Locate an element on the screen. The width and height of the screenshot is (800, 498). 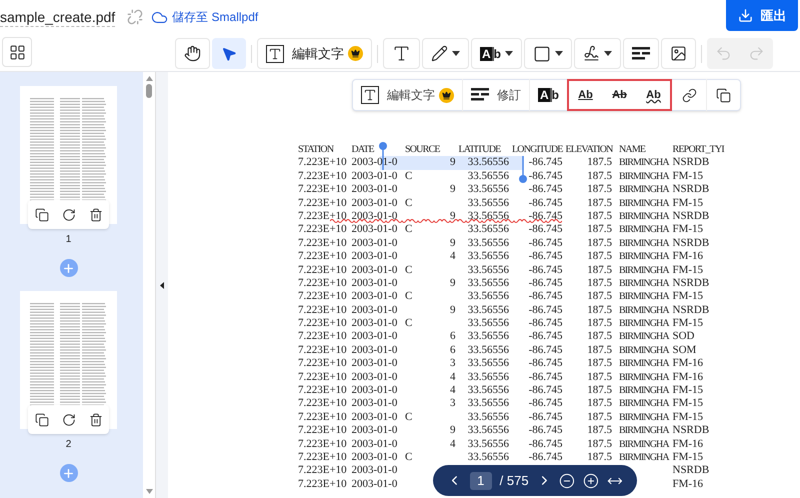
table-cell: FM-16 is located at coordinates (688, 444).